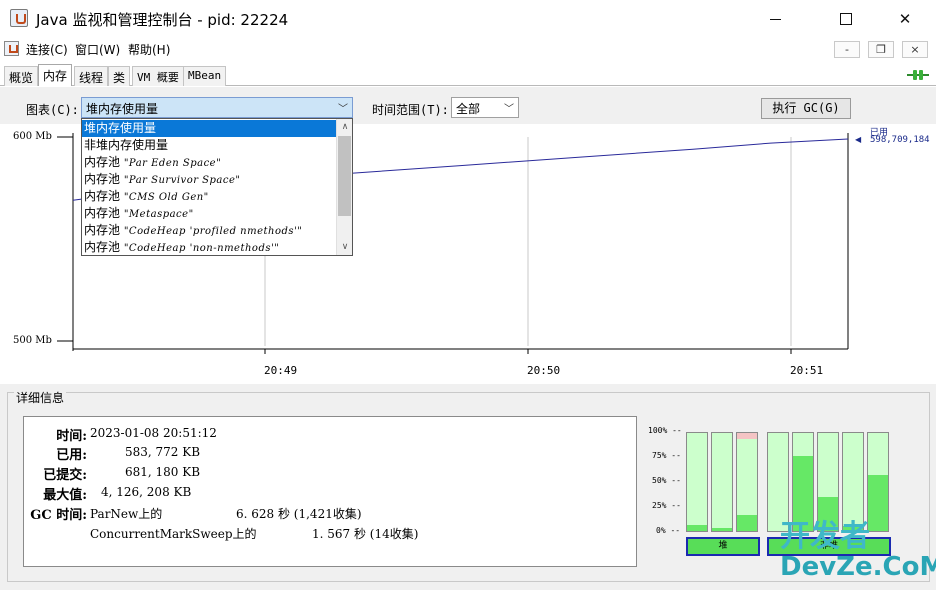  What do you see at coordinates (806, 108) in the screenshot?
I see `perform-gc-button: 执行 GC(G)` at bounding box center [806, 108].